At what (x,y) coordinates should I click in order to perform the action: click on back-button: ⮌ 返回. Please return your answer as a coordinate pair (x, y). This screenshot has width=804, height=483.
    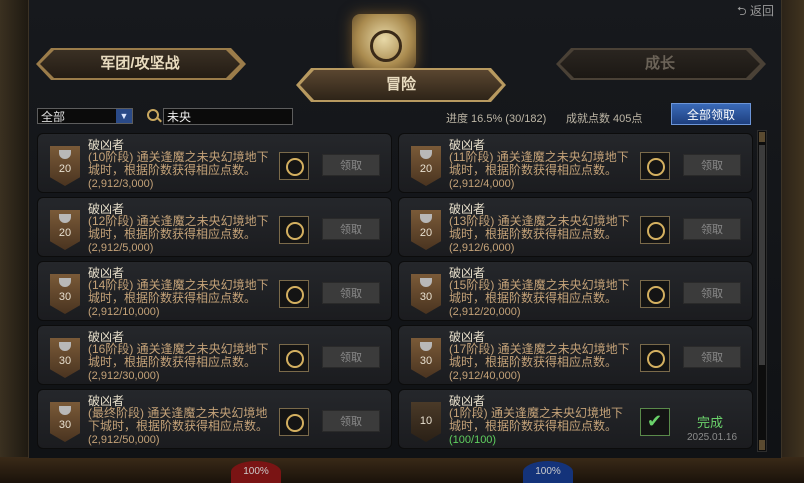
    Looking at the image, I should click on (755, 12).